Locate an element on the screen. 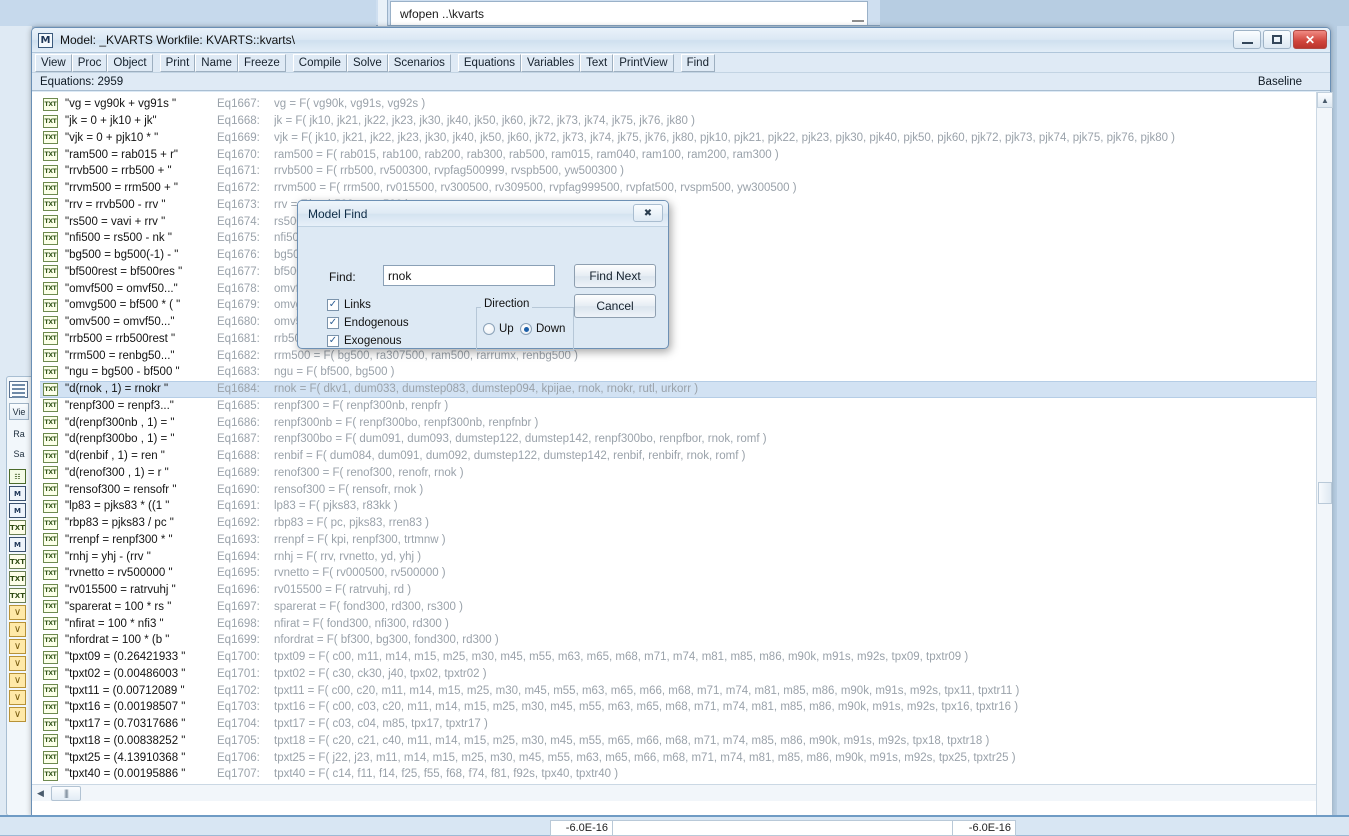  maximize-button is located at coordinates (1277, 39).